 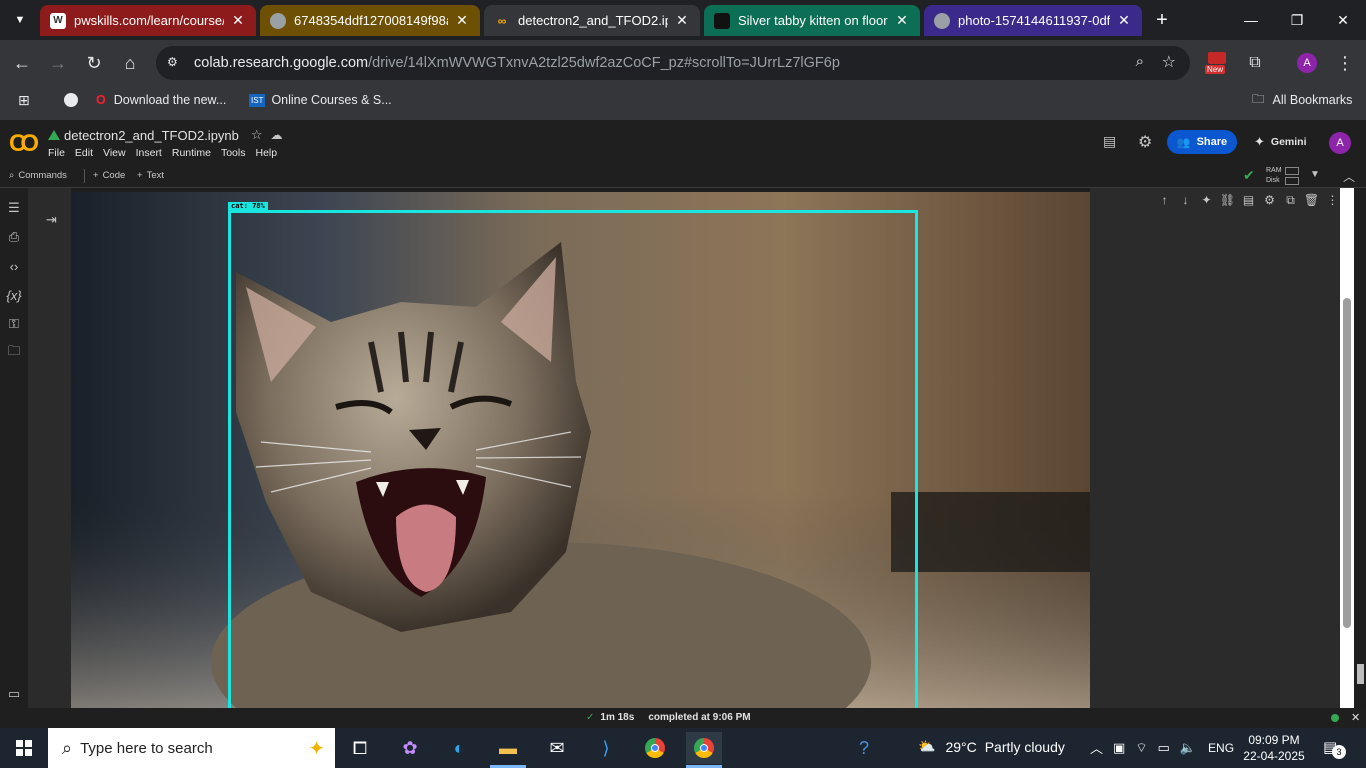 I want to click on cell-toolbar: ↑ ↓ ✦ ⛓ ▤ ⚙ ⧉ 🗑 ⋮, so click(x=1248, y=200).